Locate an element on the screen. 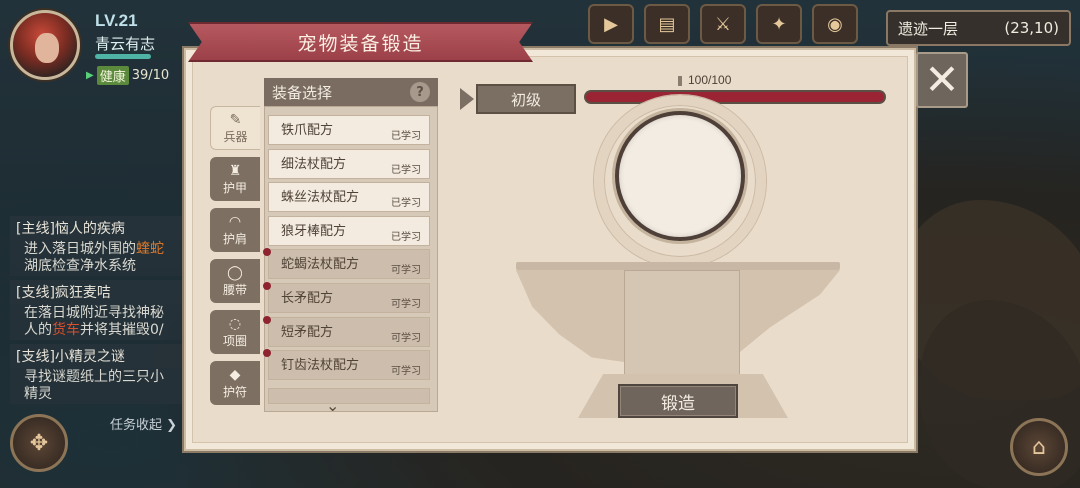 This screenshot has width=1080, height=488. tab-label: 腰带 is located at coordinates (234, 289).